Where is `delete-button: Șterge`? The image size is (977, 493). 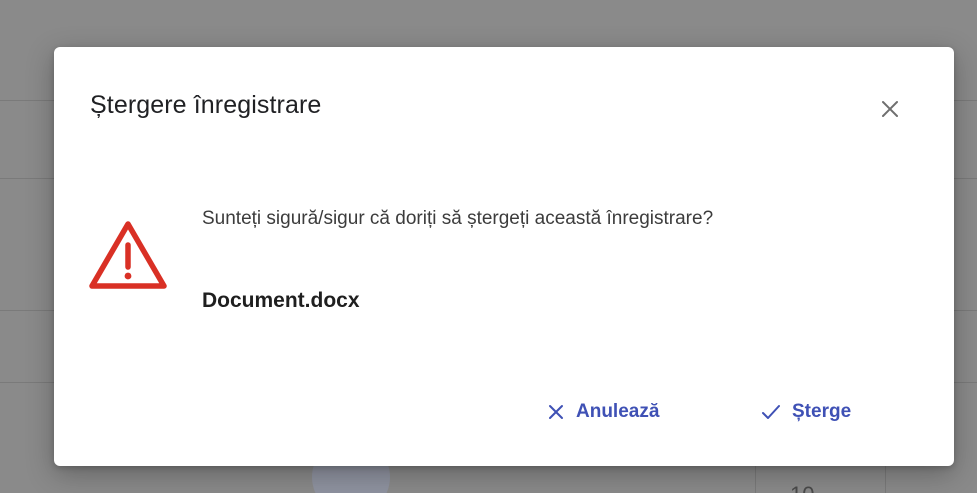
delete-button: Șterge is located at coordinates (805, 412).